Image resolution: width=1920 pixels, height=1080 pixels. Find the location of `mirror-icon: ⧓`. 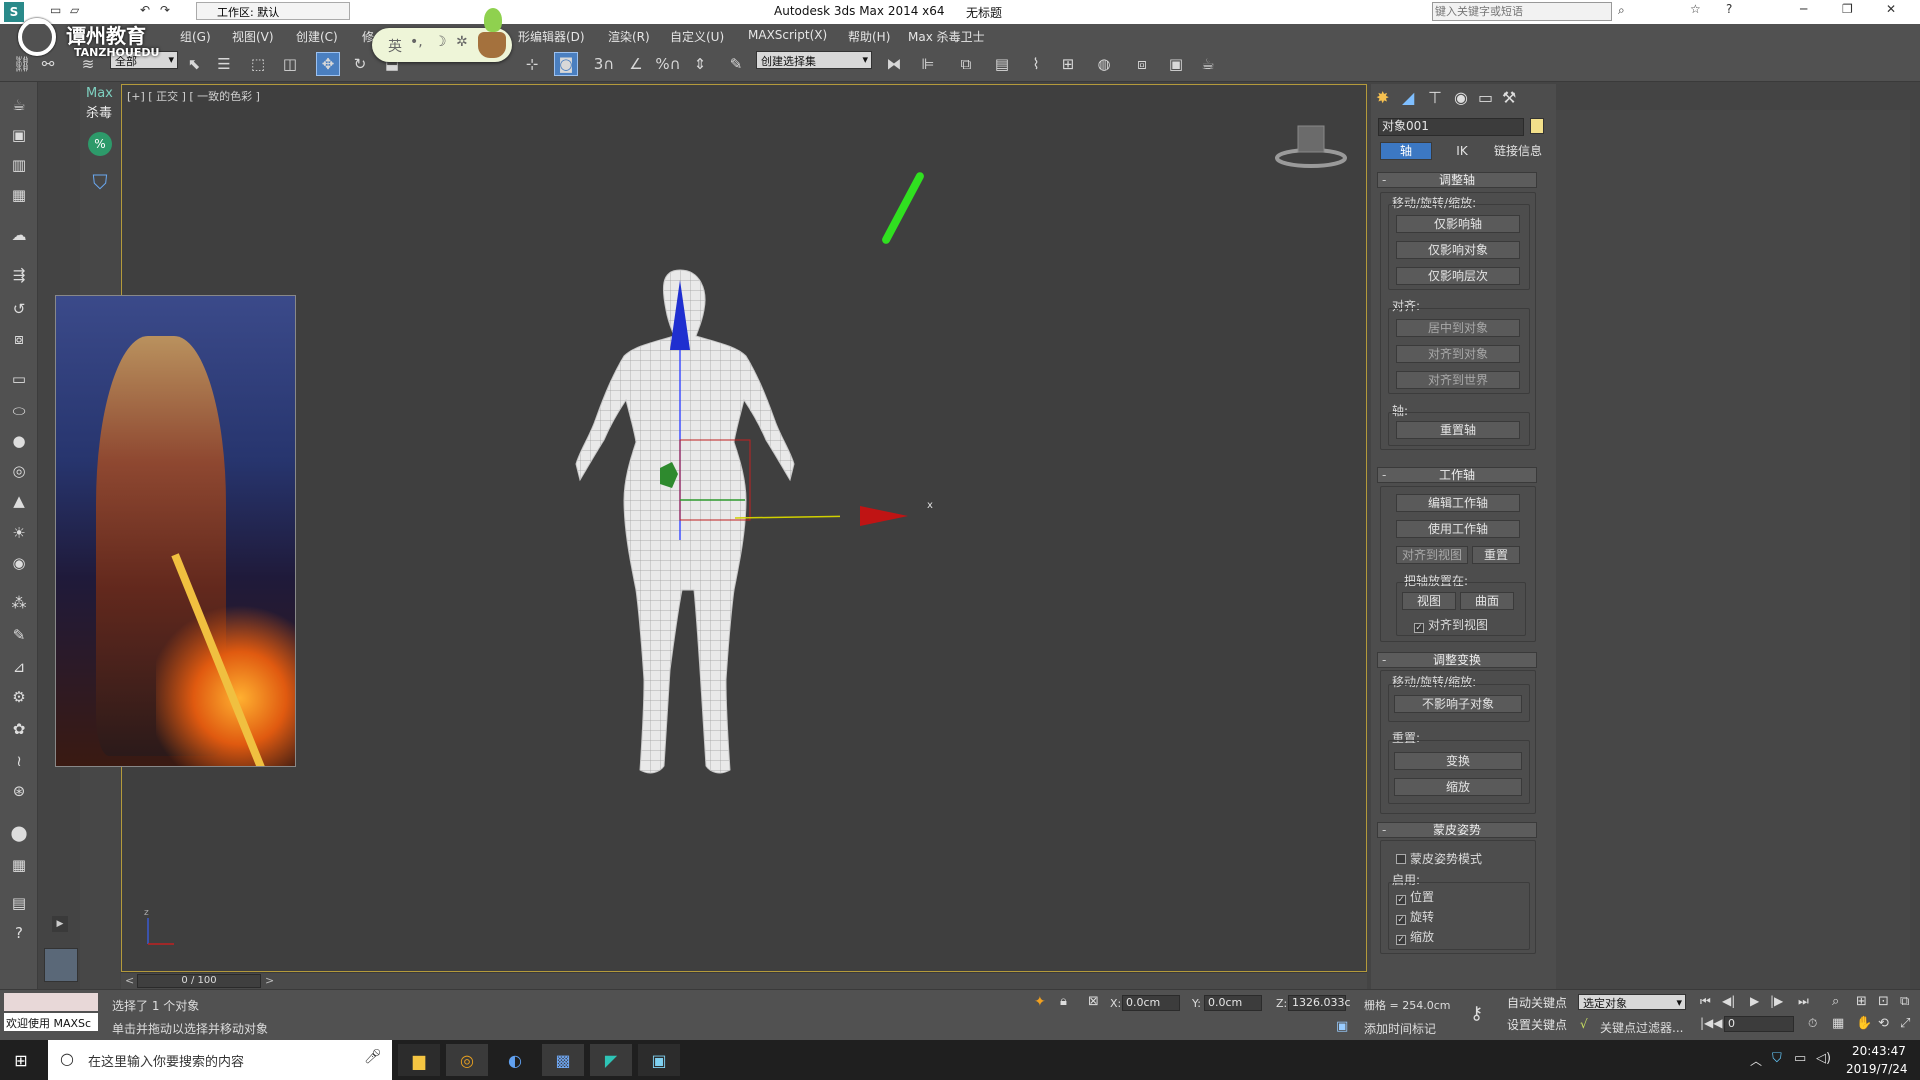

mirror-icon: ⧓ is located at coordinates (894, 64).